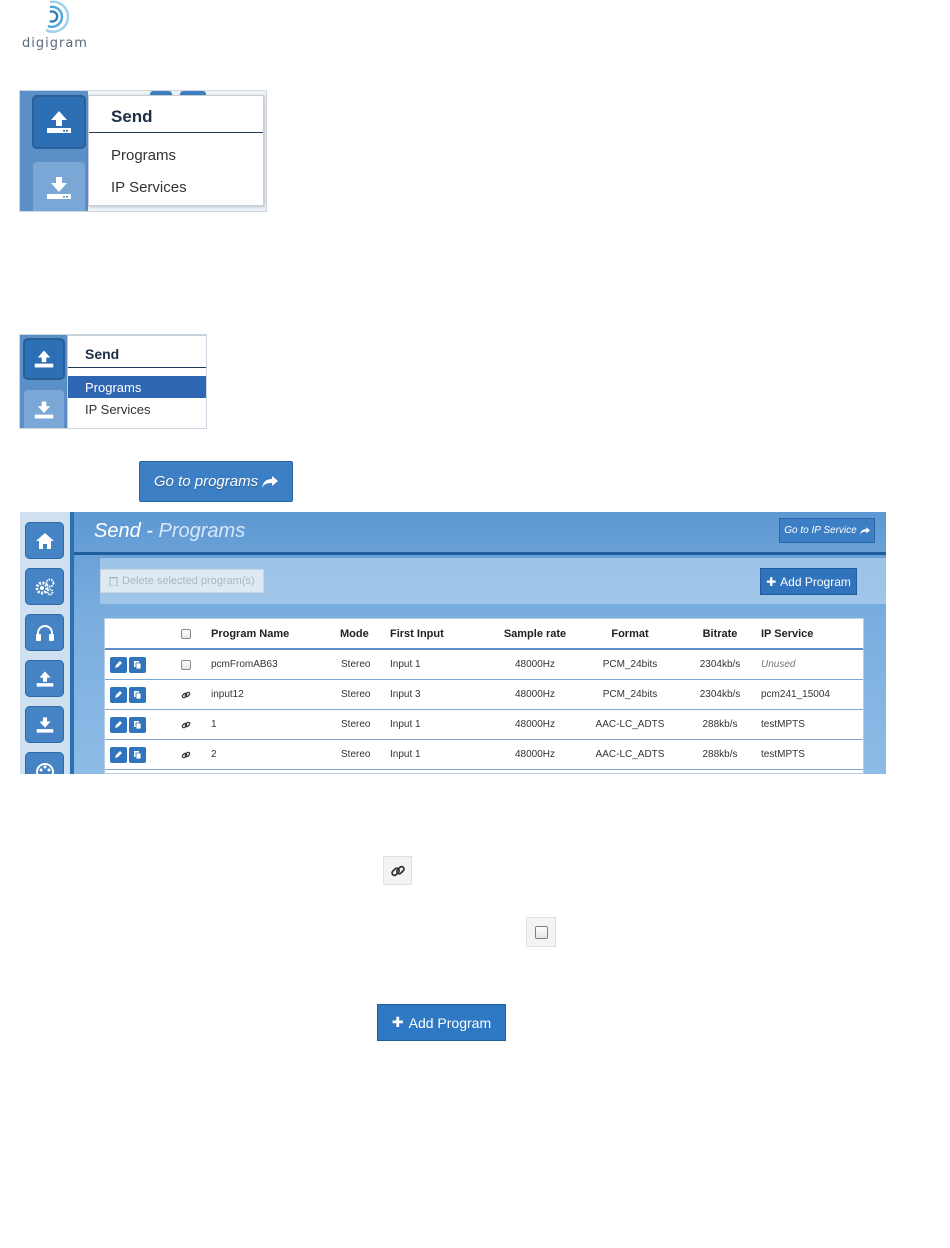 The height and width of the screenshot is (1248, 950). I want to click on program-first-input: Input 3, so click(405, 694).